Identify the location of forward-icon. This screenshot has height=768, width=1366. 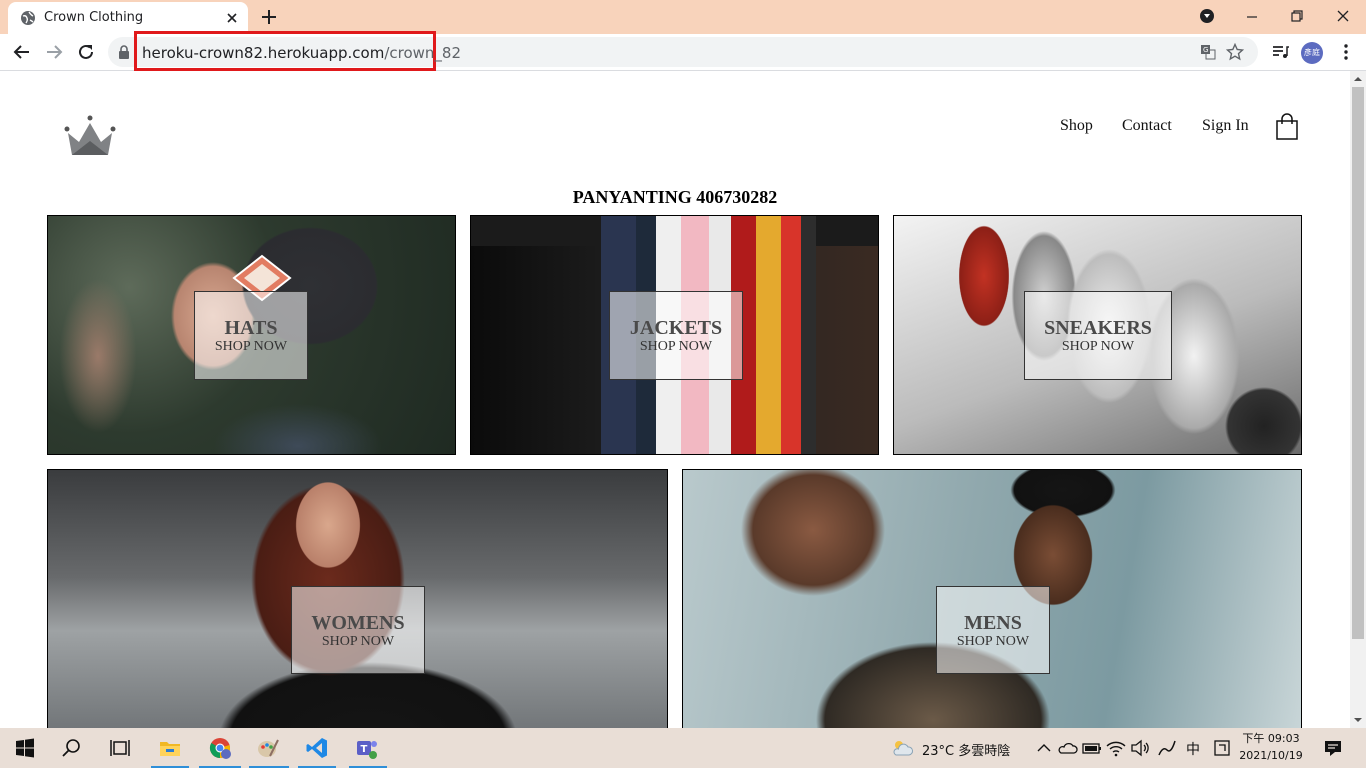
(54, 52).